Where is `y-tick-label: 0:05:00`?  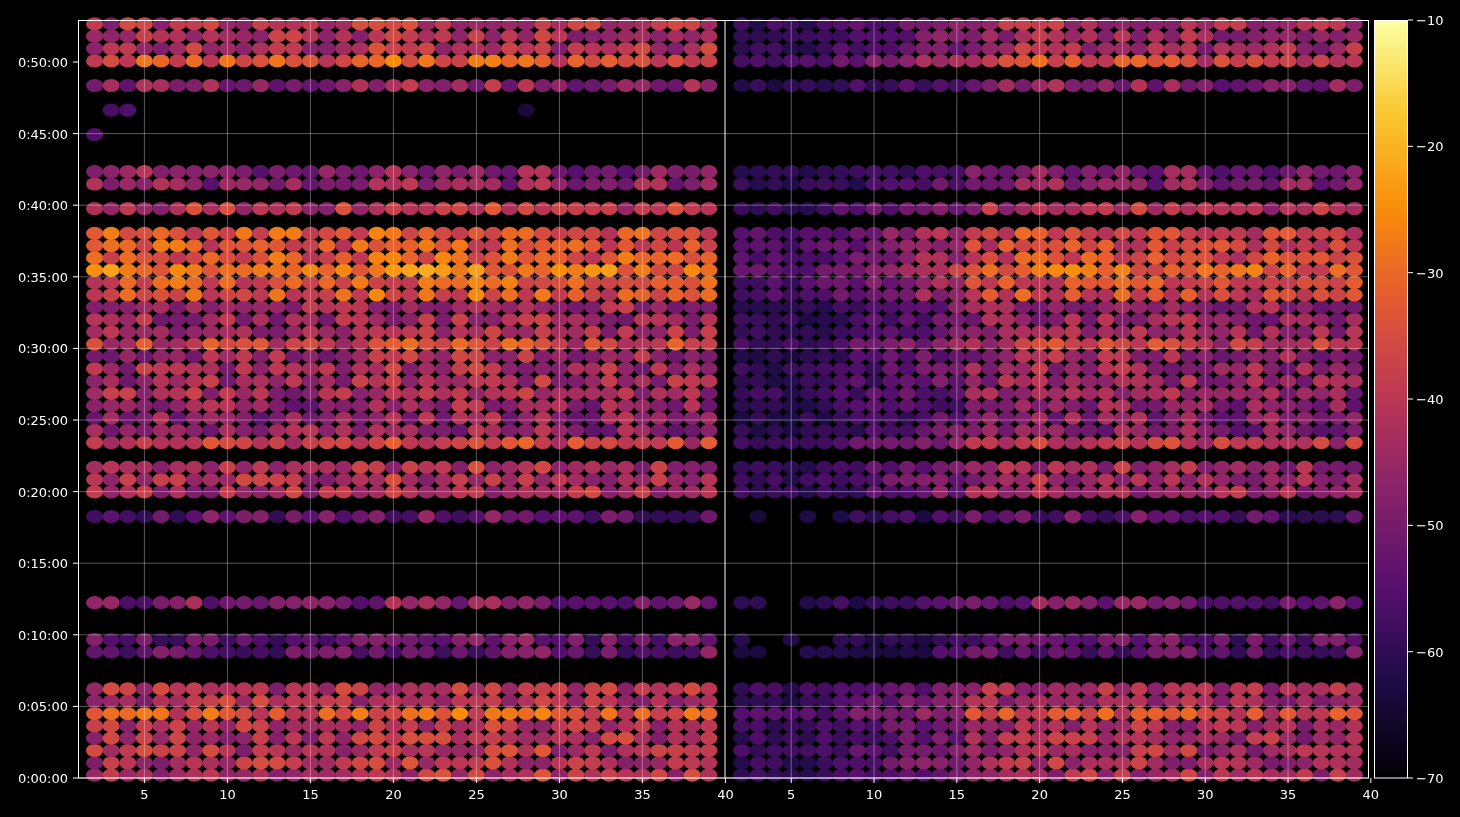
y-tick-label: 0:05:00 is located at coordinates (42, 707).